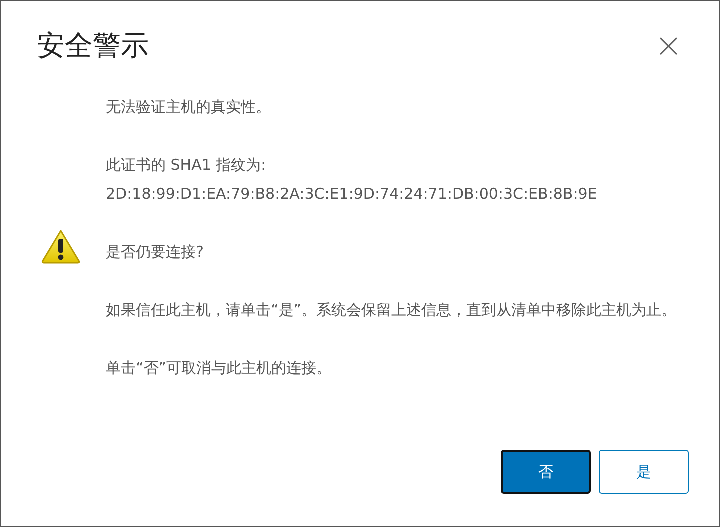 The image size is (720, 527). I want to click on dialog-title: 安全警示, so click(93, 46).